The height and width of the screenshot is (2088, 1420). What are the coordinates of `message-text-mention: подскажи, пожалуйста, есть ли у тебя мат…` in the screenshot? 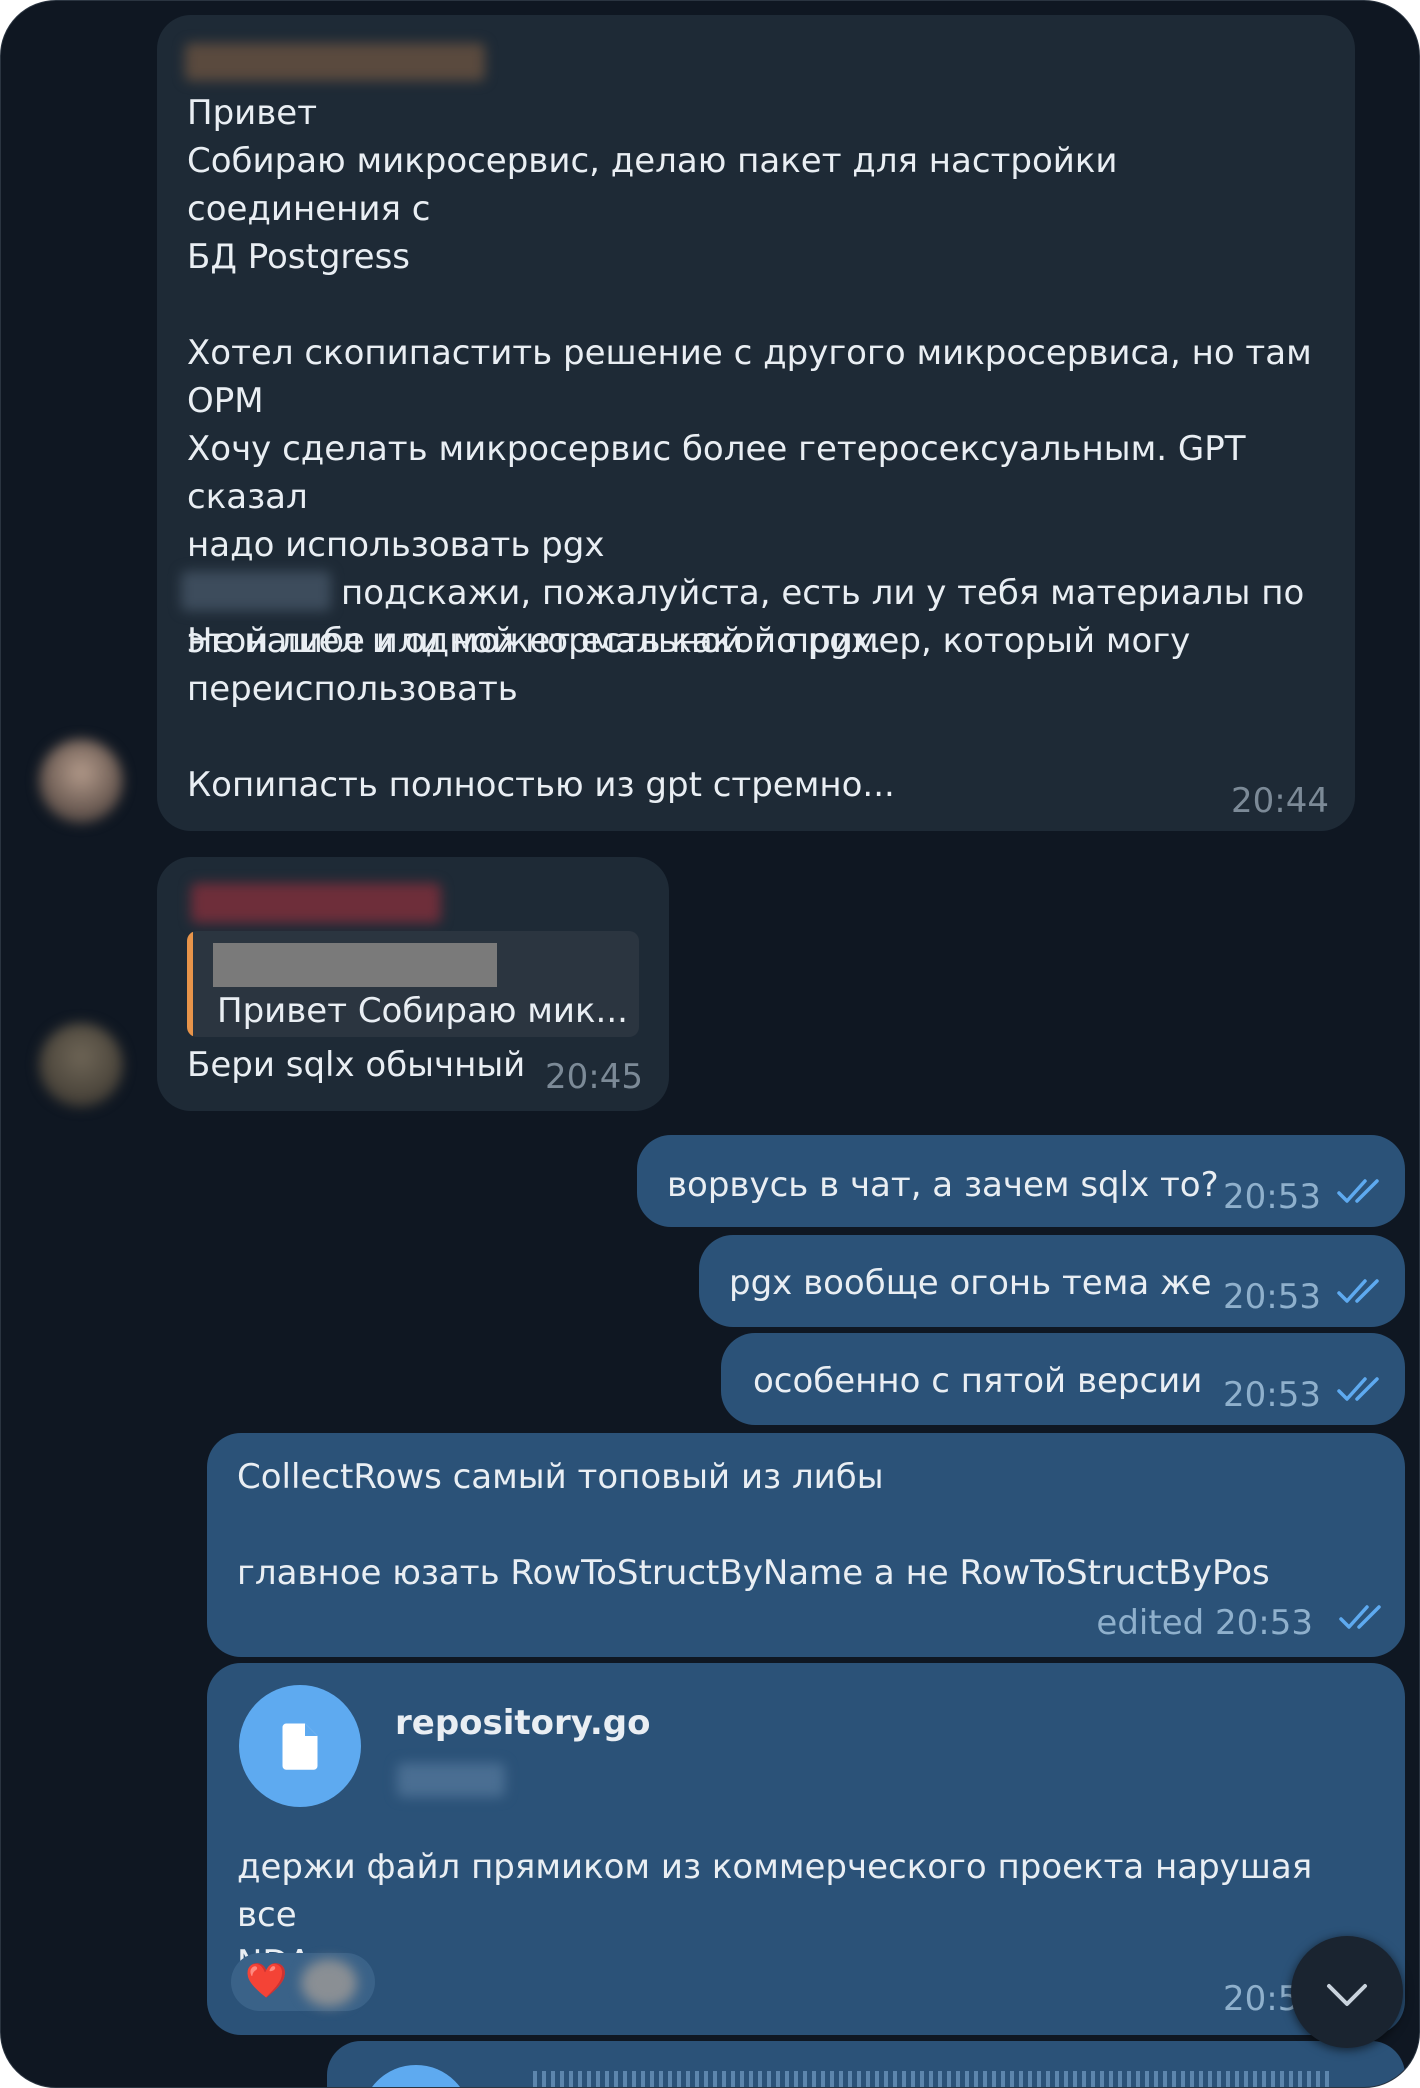 It's located at (823, 593).